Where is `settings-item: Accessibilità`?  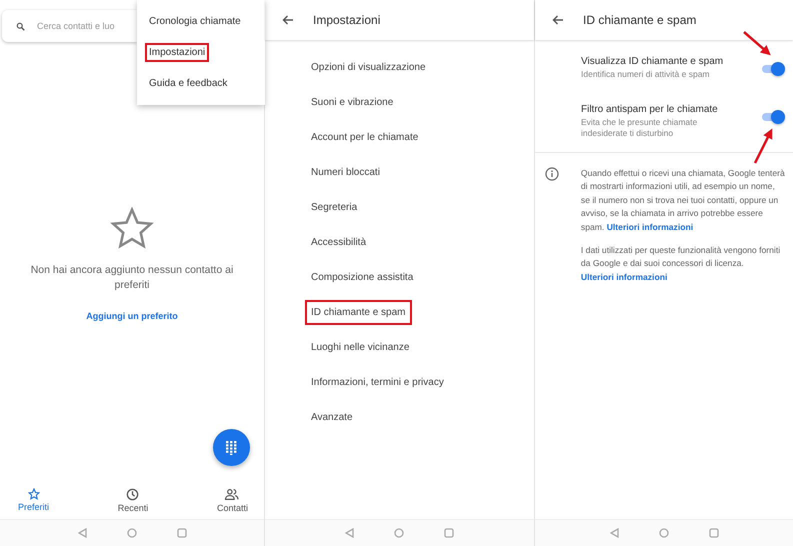 settings-item: Accessibilità is located at coordinates (399, 242).